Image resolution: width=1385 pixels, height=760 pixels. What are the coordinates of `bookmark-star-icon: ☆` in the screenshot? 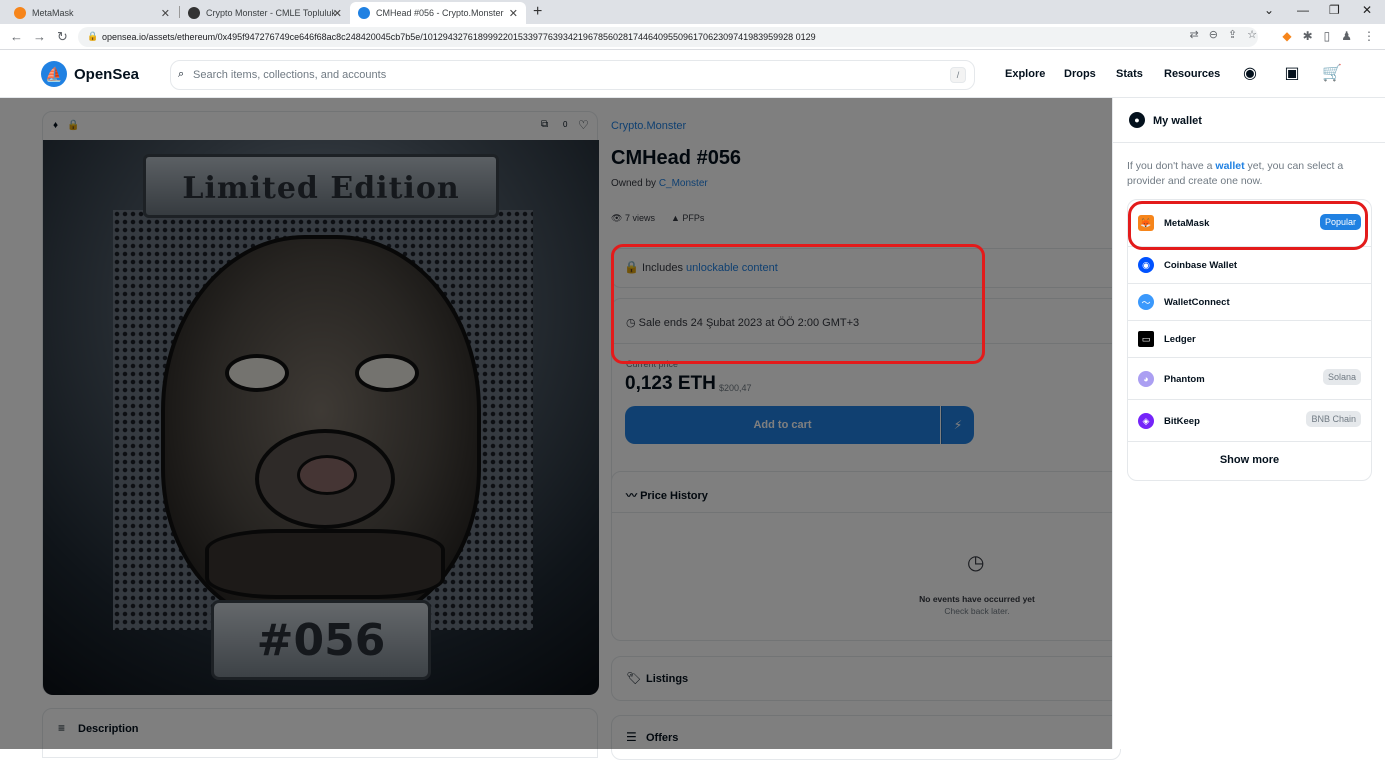 It's located at (1252, 34).